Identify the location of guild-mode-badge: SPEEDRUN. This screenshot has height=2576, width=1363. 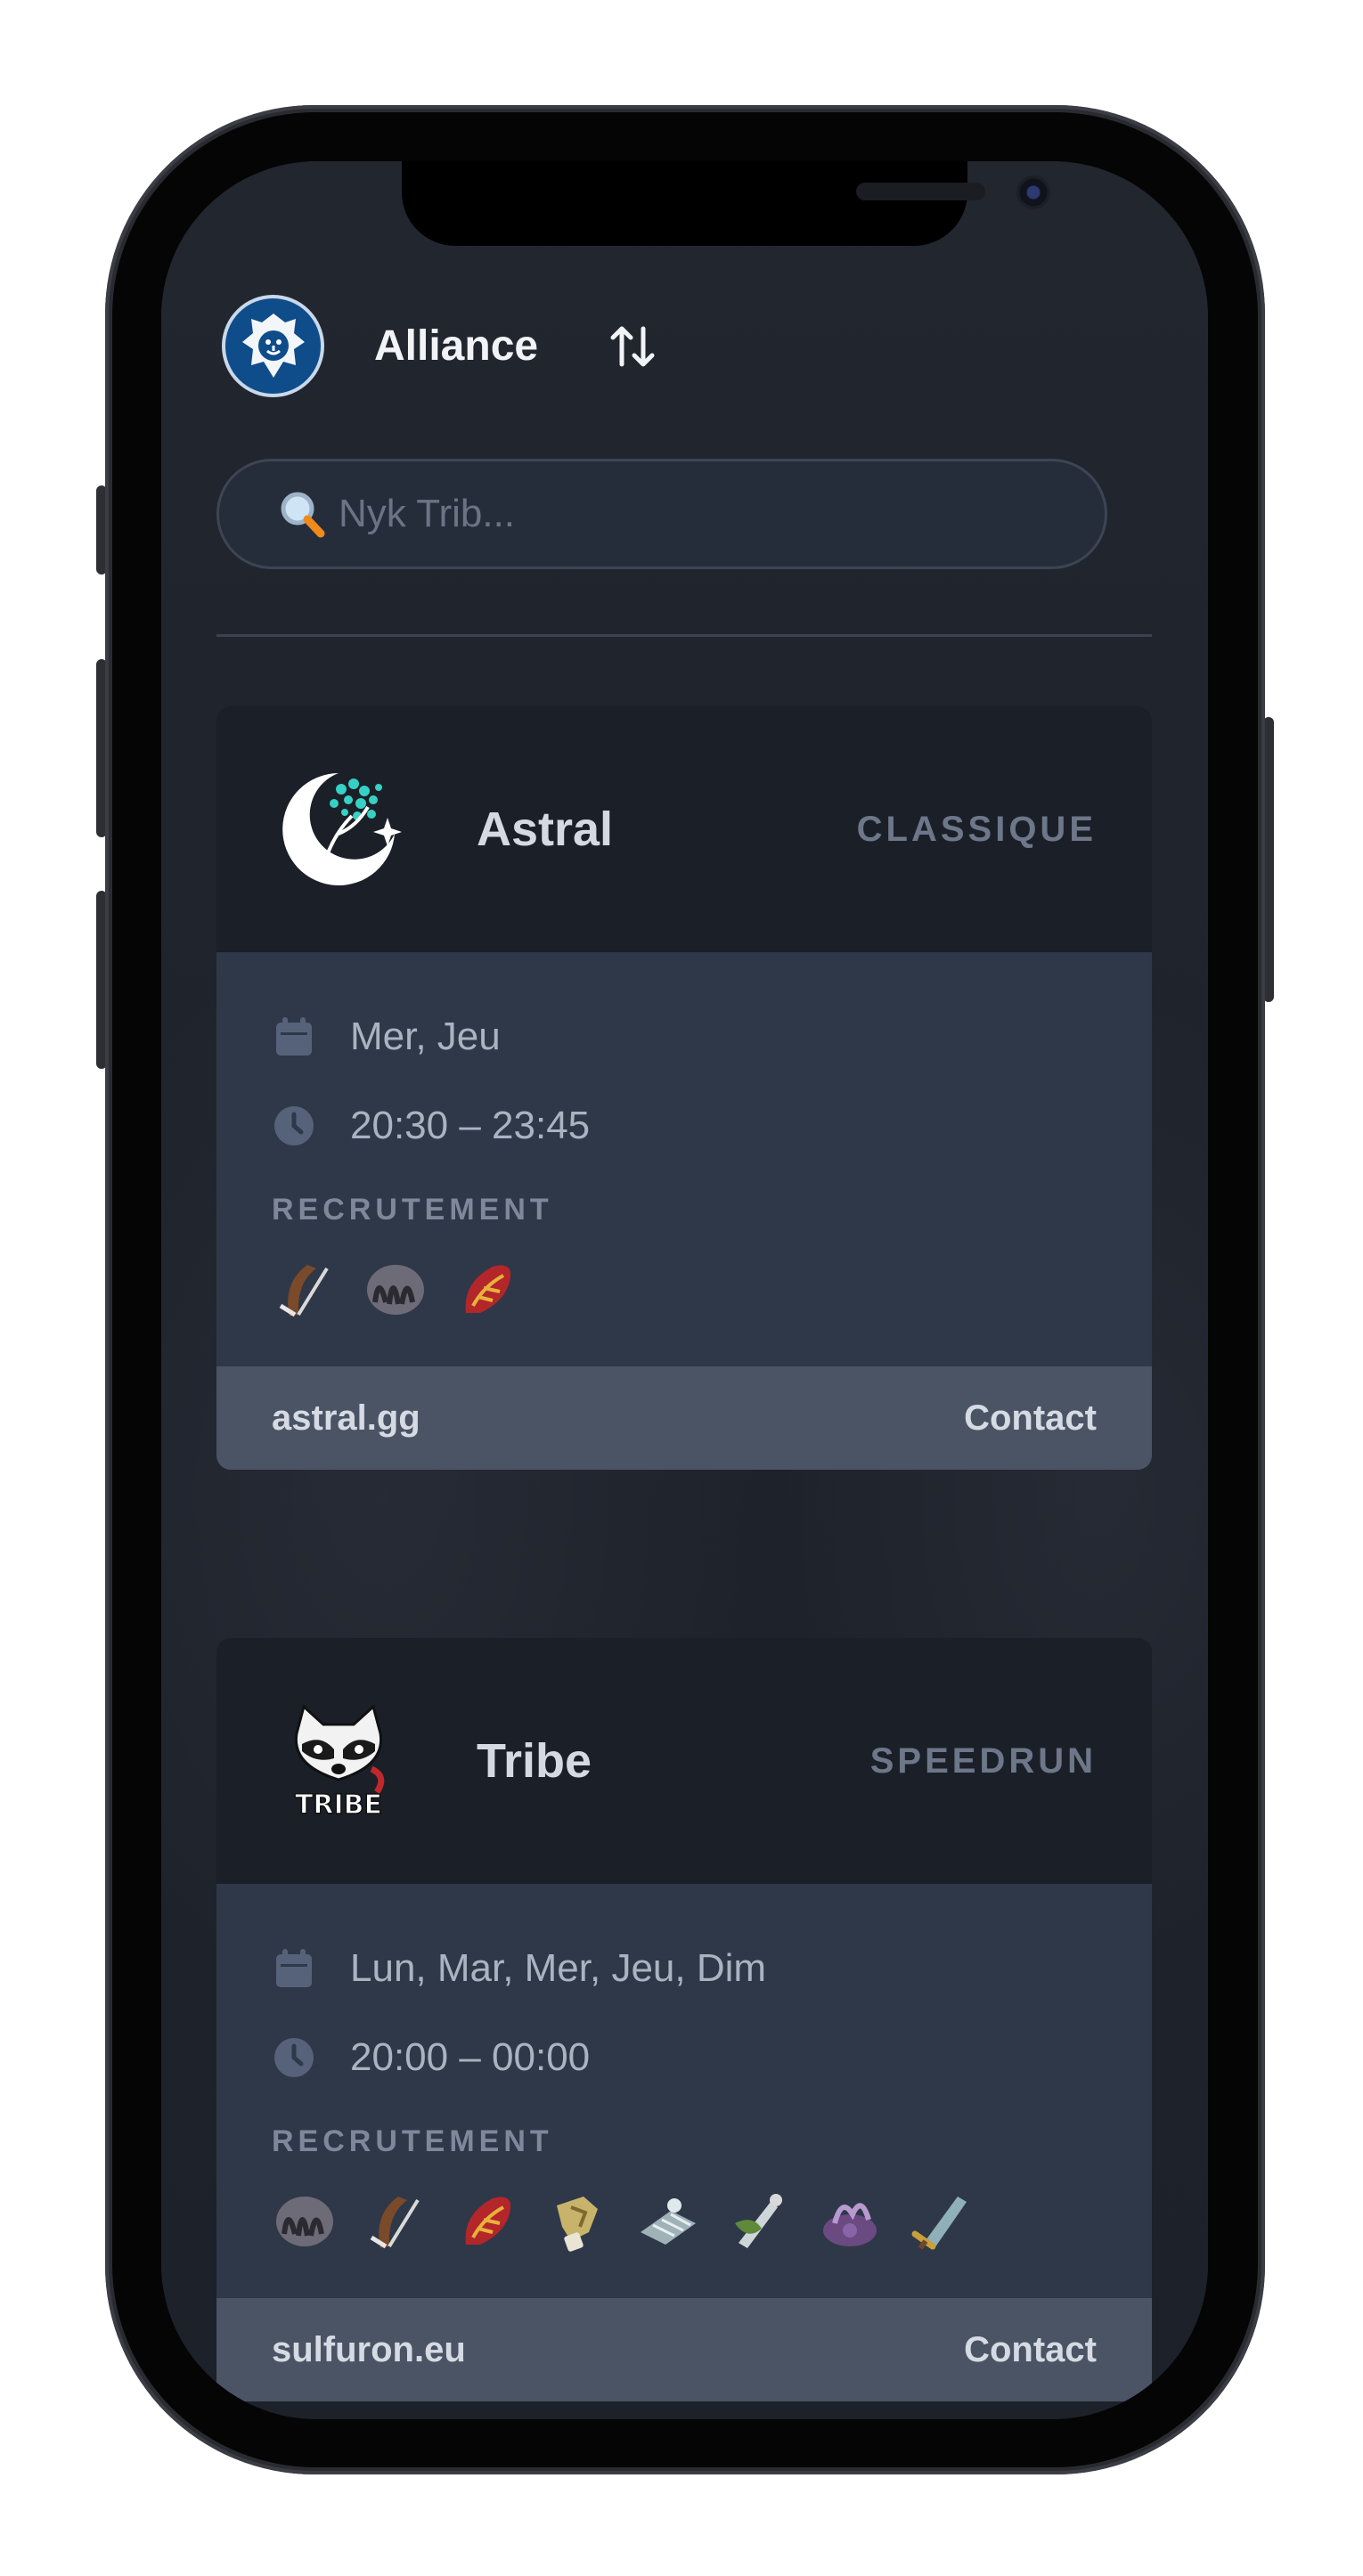
(983, 1761).